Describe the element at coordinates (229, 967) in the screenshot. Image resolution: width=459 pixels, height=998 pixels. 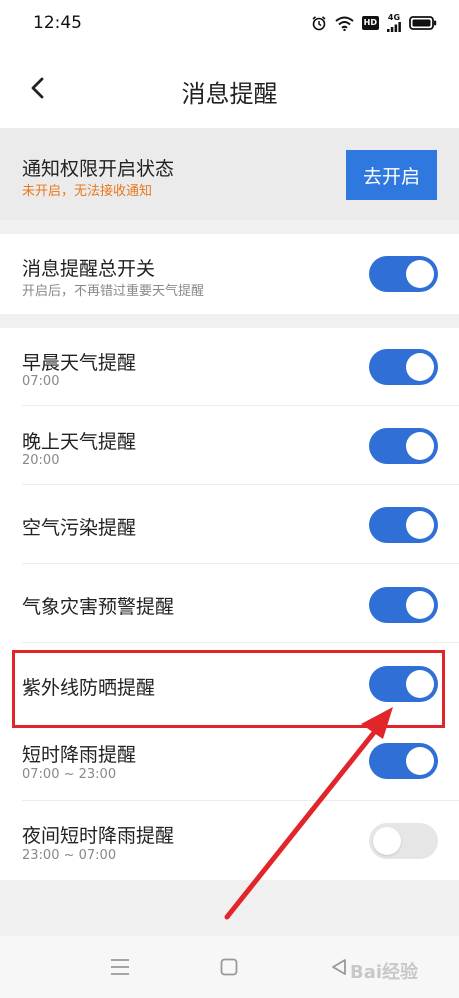
I see `home-square-icon` at that location.